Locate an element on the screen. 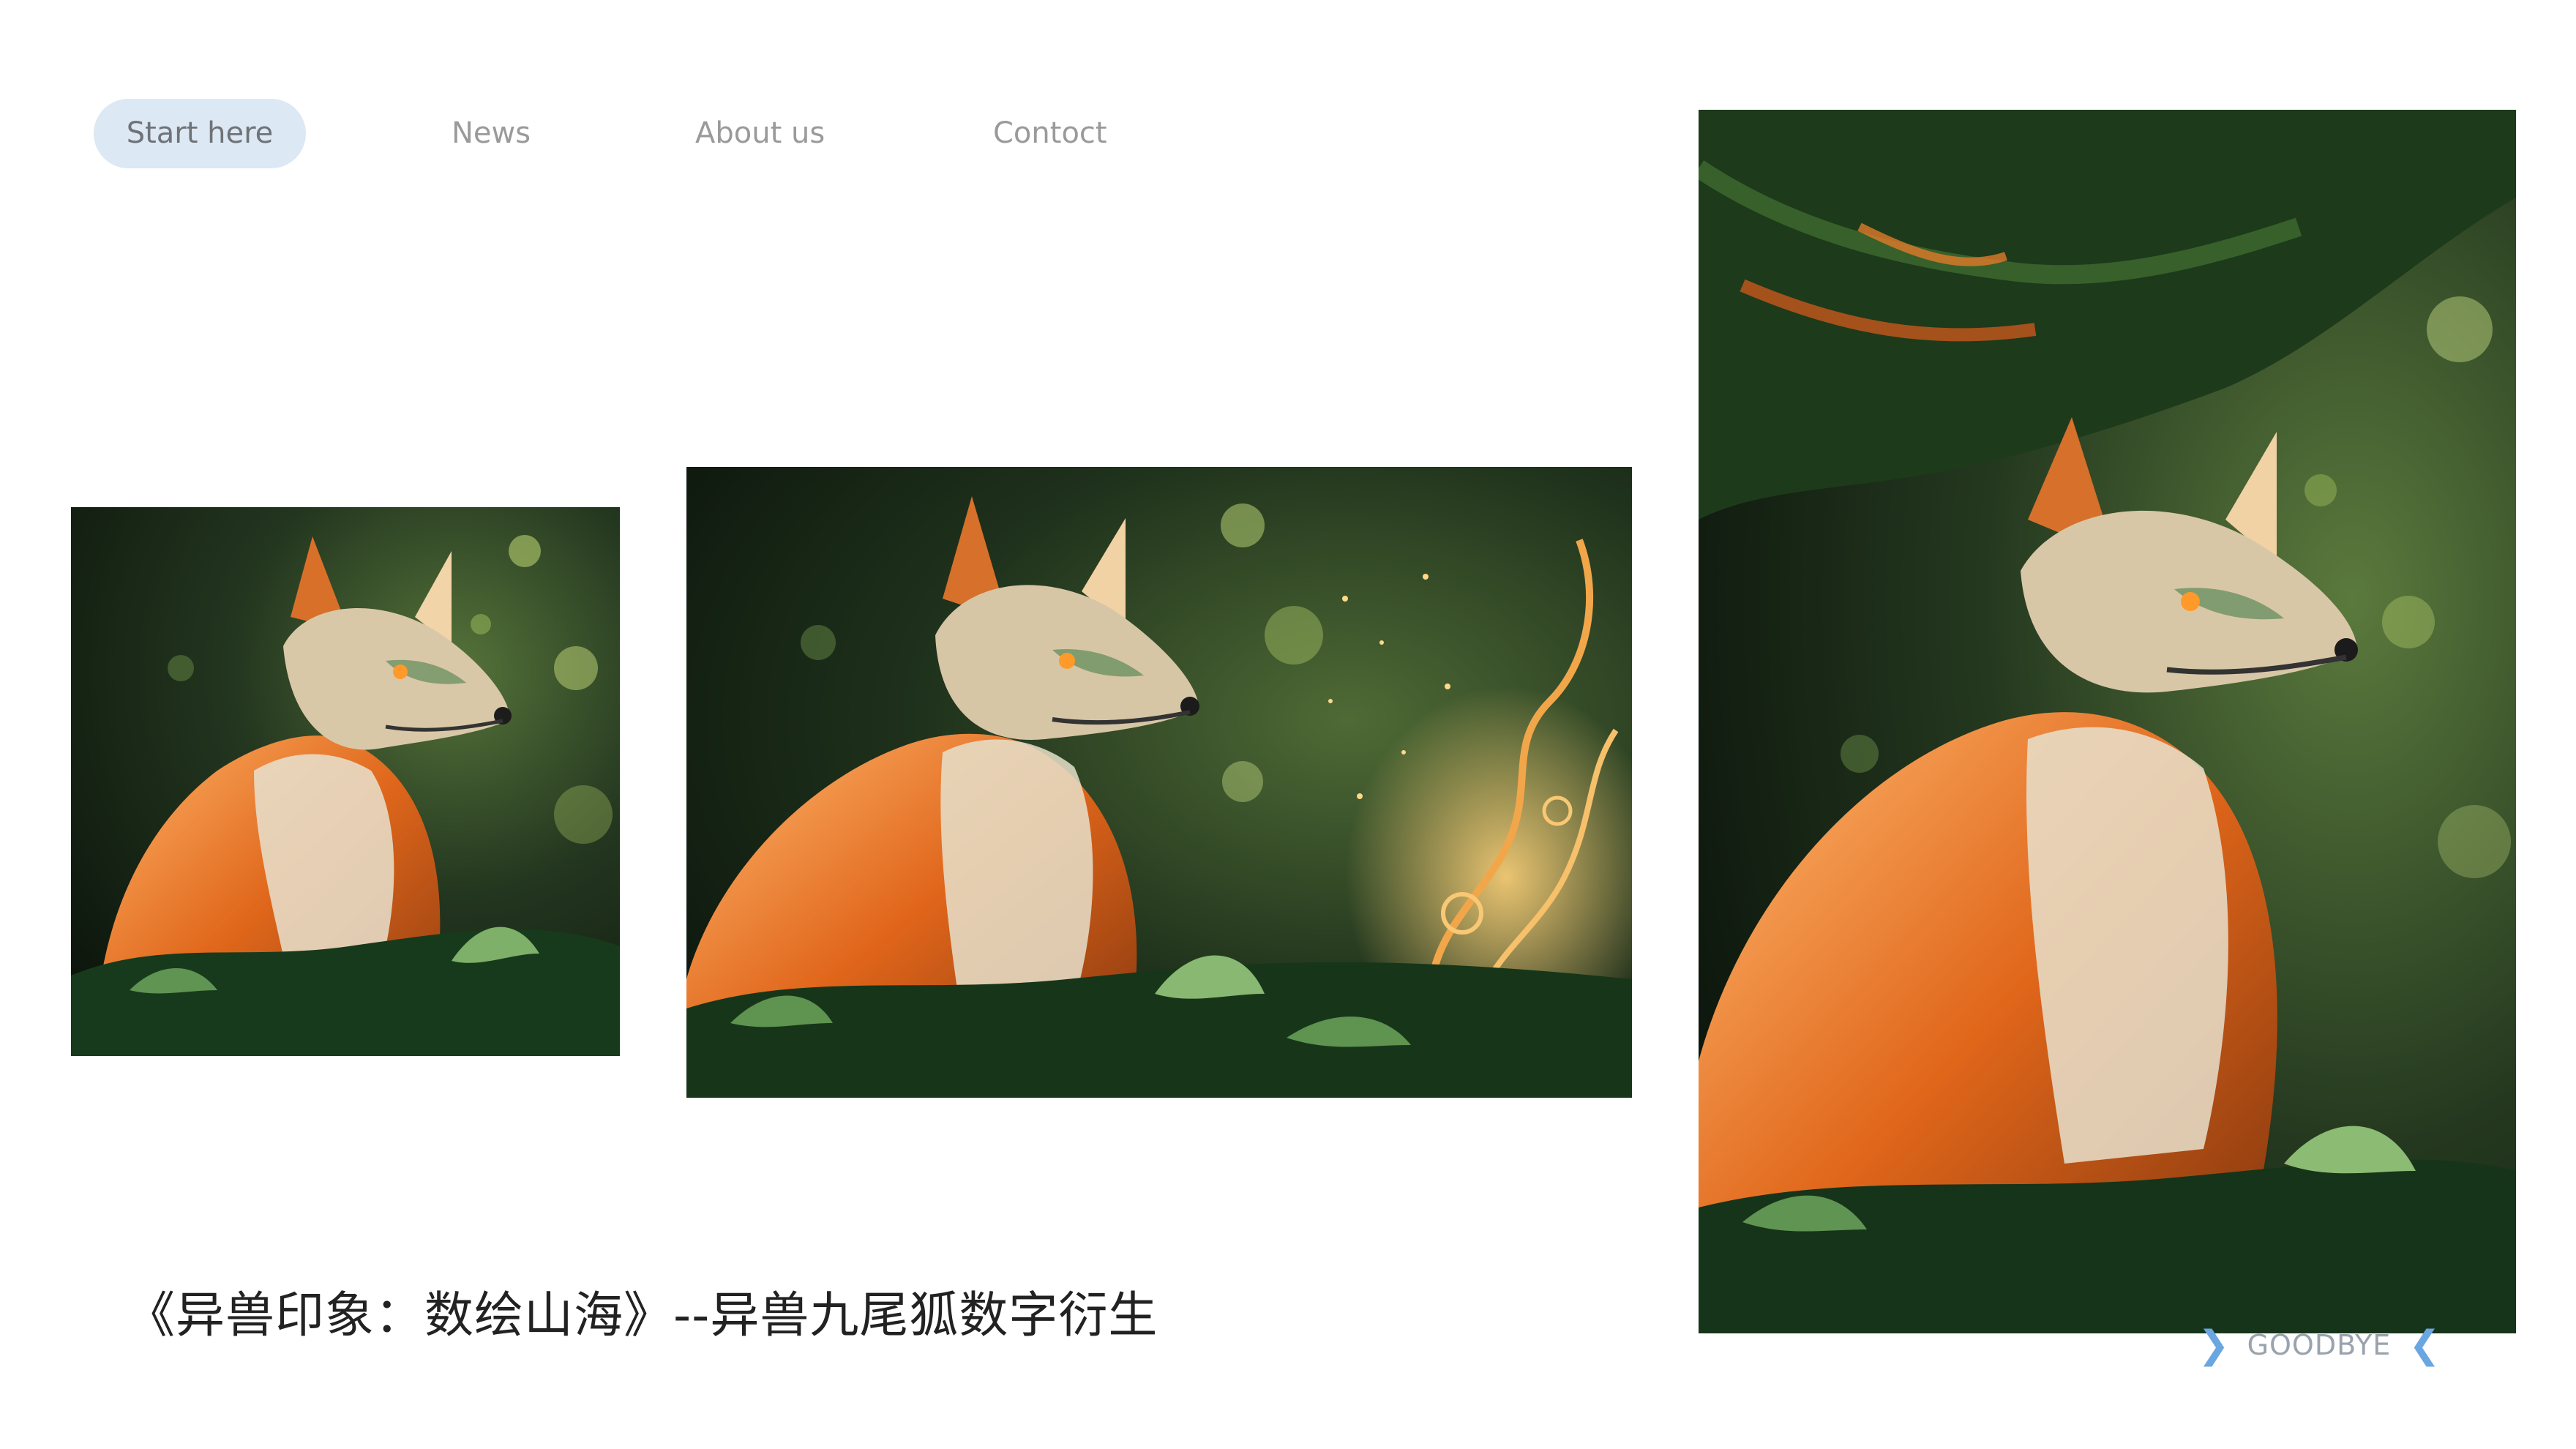 The image size is (2576, 1449). fox-artwork-square is located at coordinates (345, 781).